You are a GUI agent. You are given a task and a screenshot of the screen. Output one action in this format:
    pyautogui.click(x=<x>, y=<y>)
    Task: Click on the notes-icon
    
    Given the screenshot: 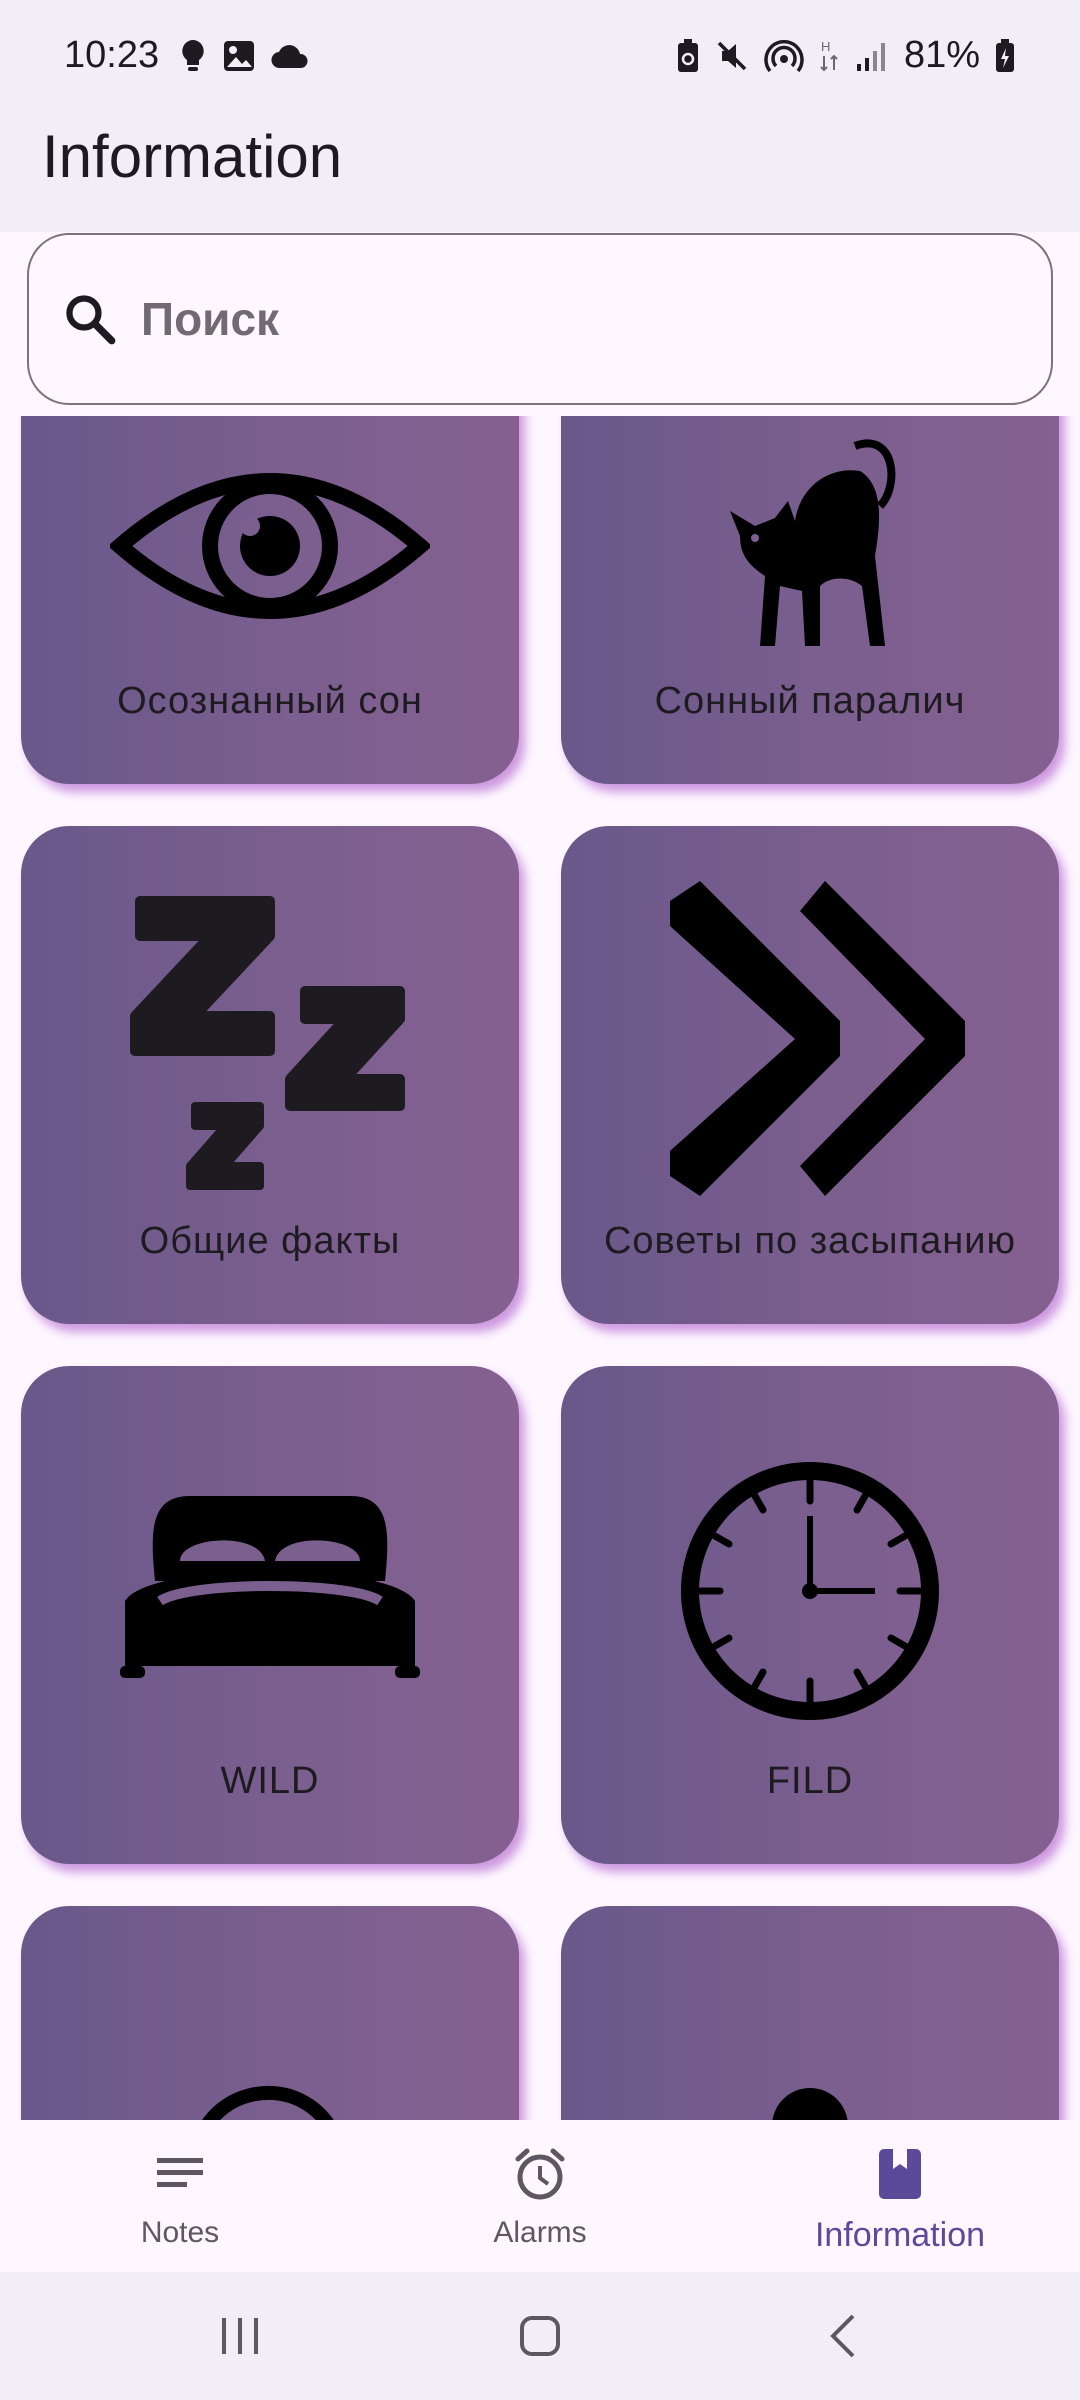 What is the action you would take?
    pyautogui.click(x=180, y=2174)
    